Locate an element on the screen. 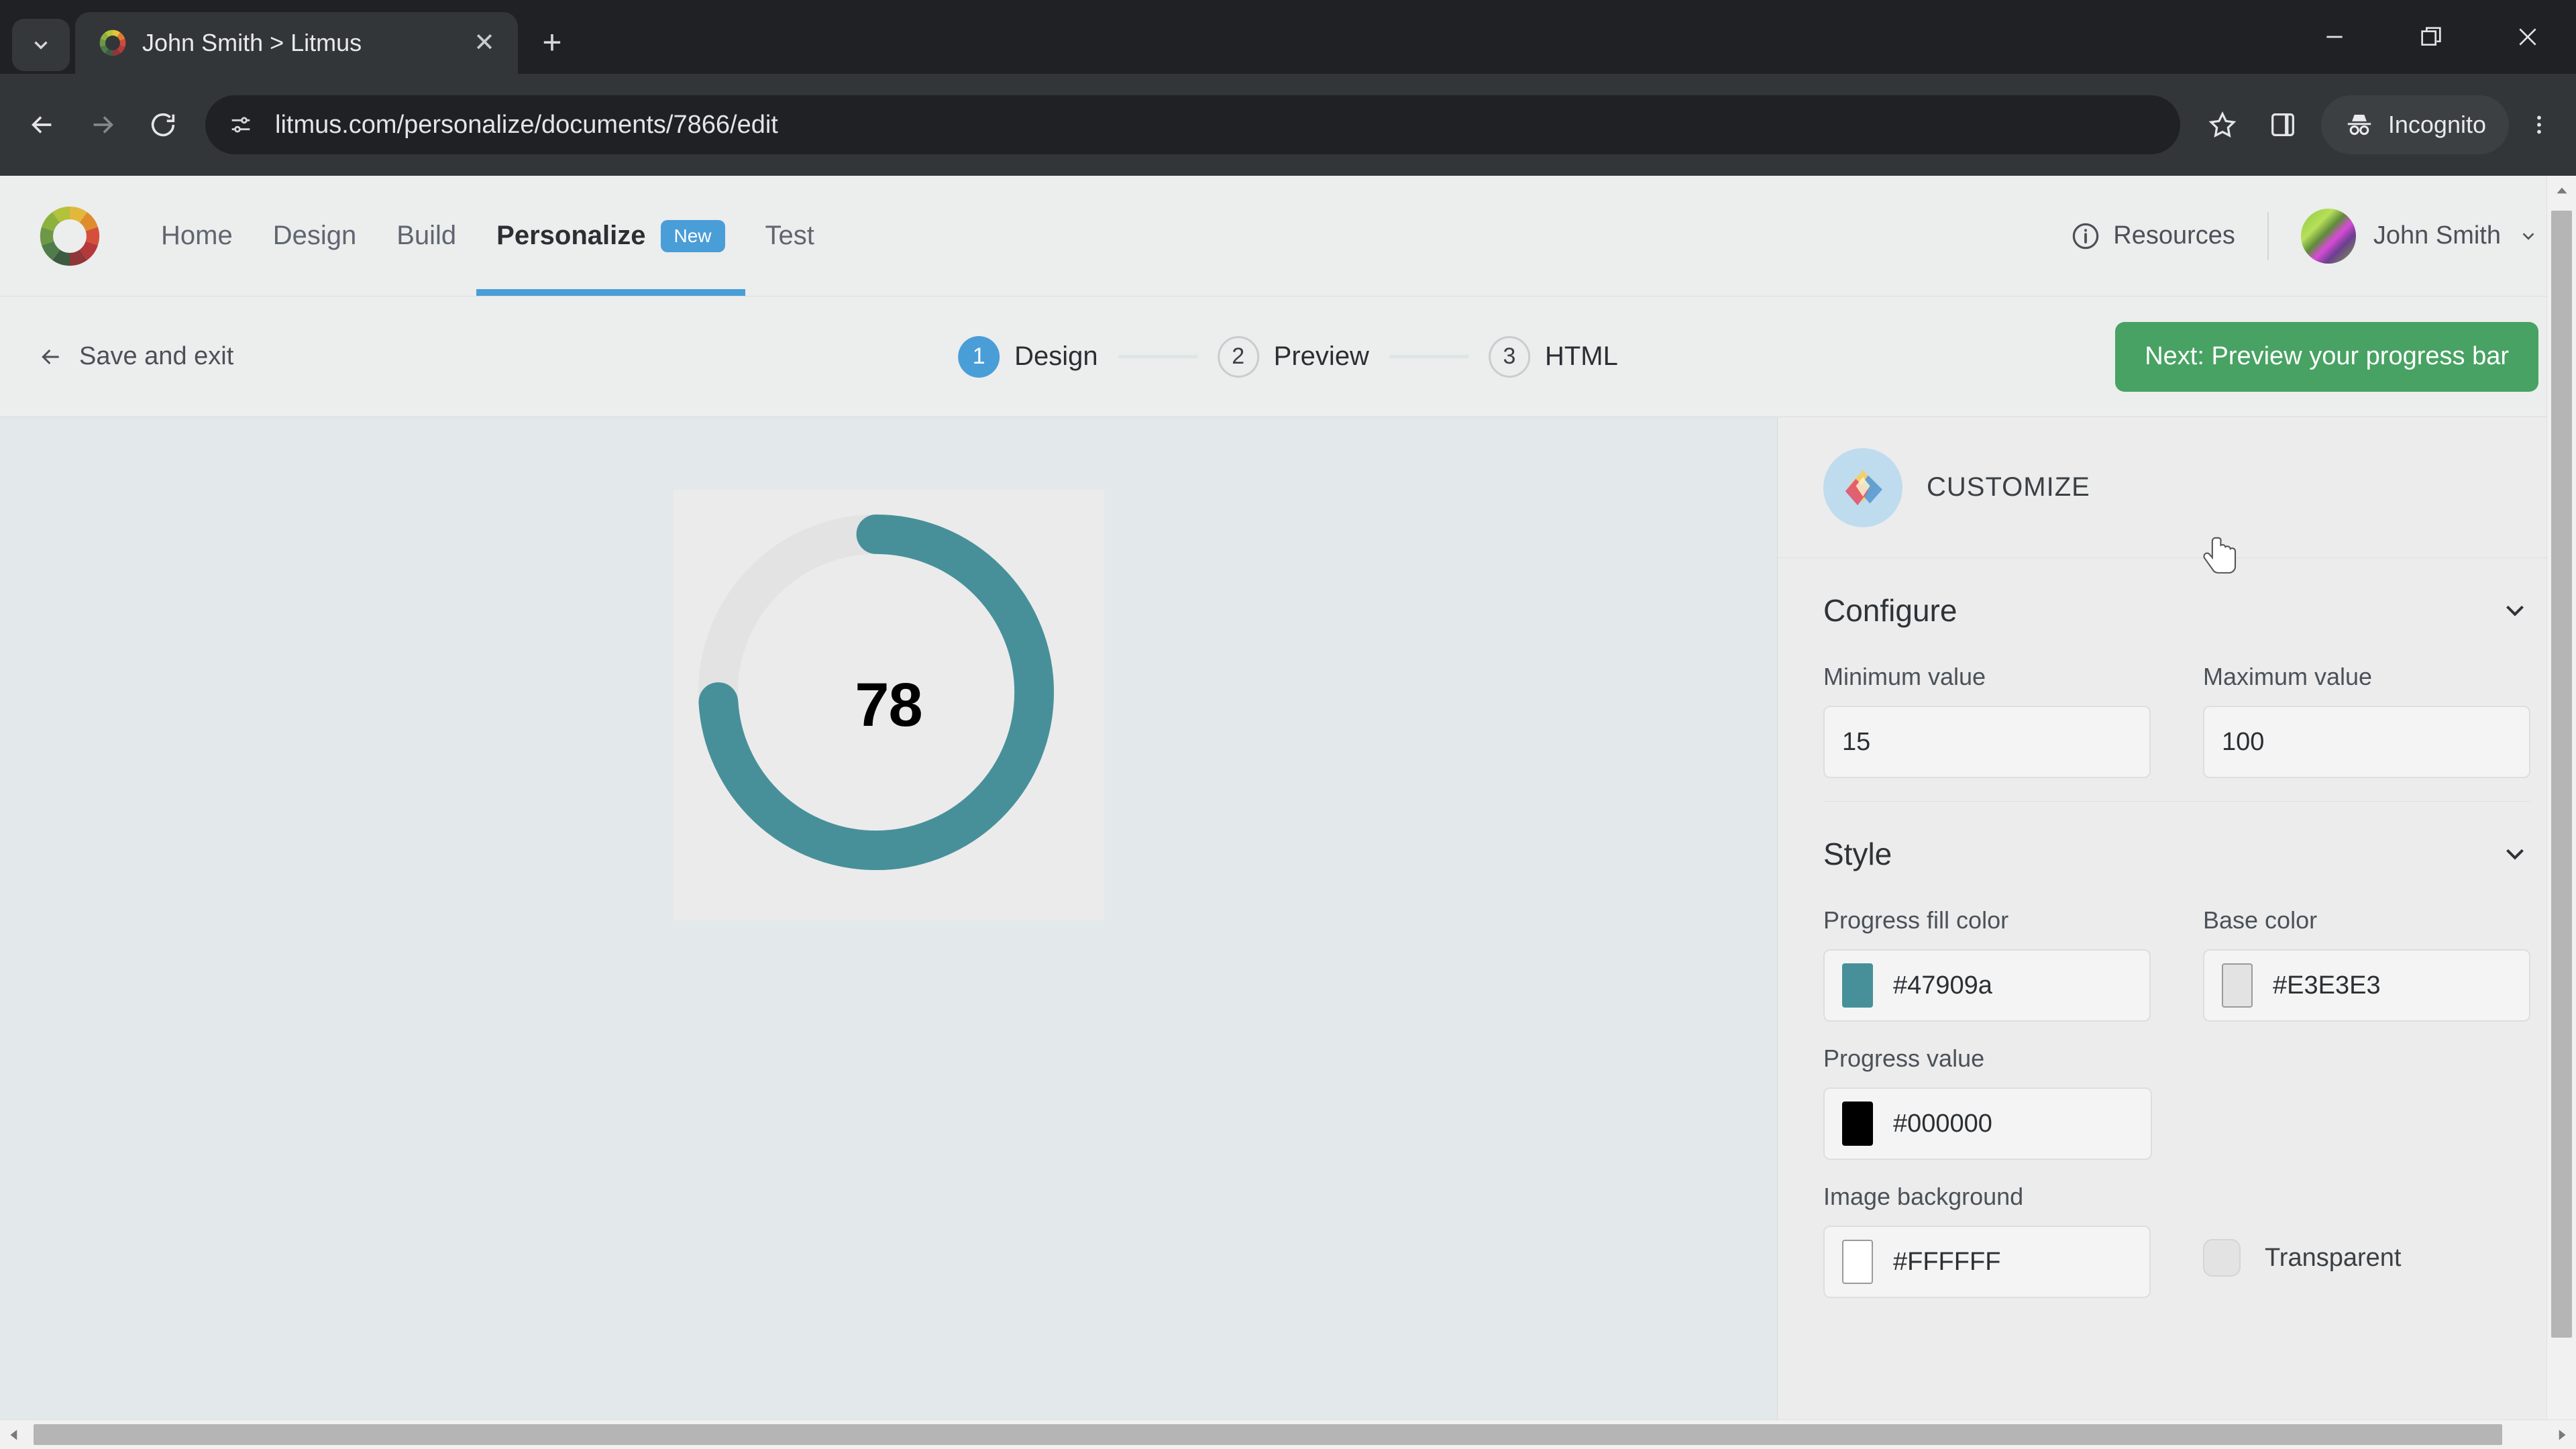 This screenshot has height=1449, width=2576. tab-strip: John Smith > Litmus ✕ + is located at coordinates (1288, 37).